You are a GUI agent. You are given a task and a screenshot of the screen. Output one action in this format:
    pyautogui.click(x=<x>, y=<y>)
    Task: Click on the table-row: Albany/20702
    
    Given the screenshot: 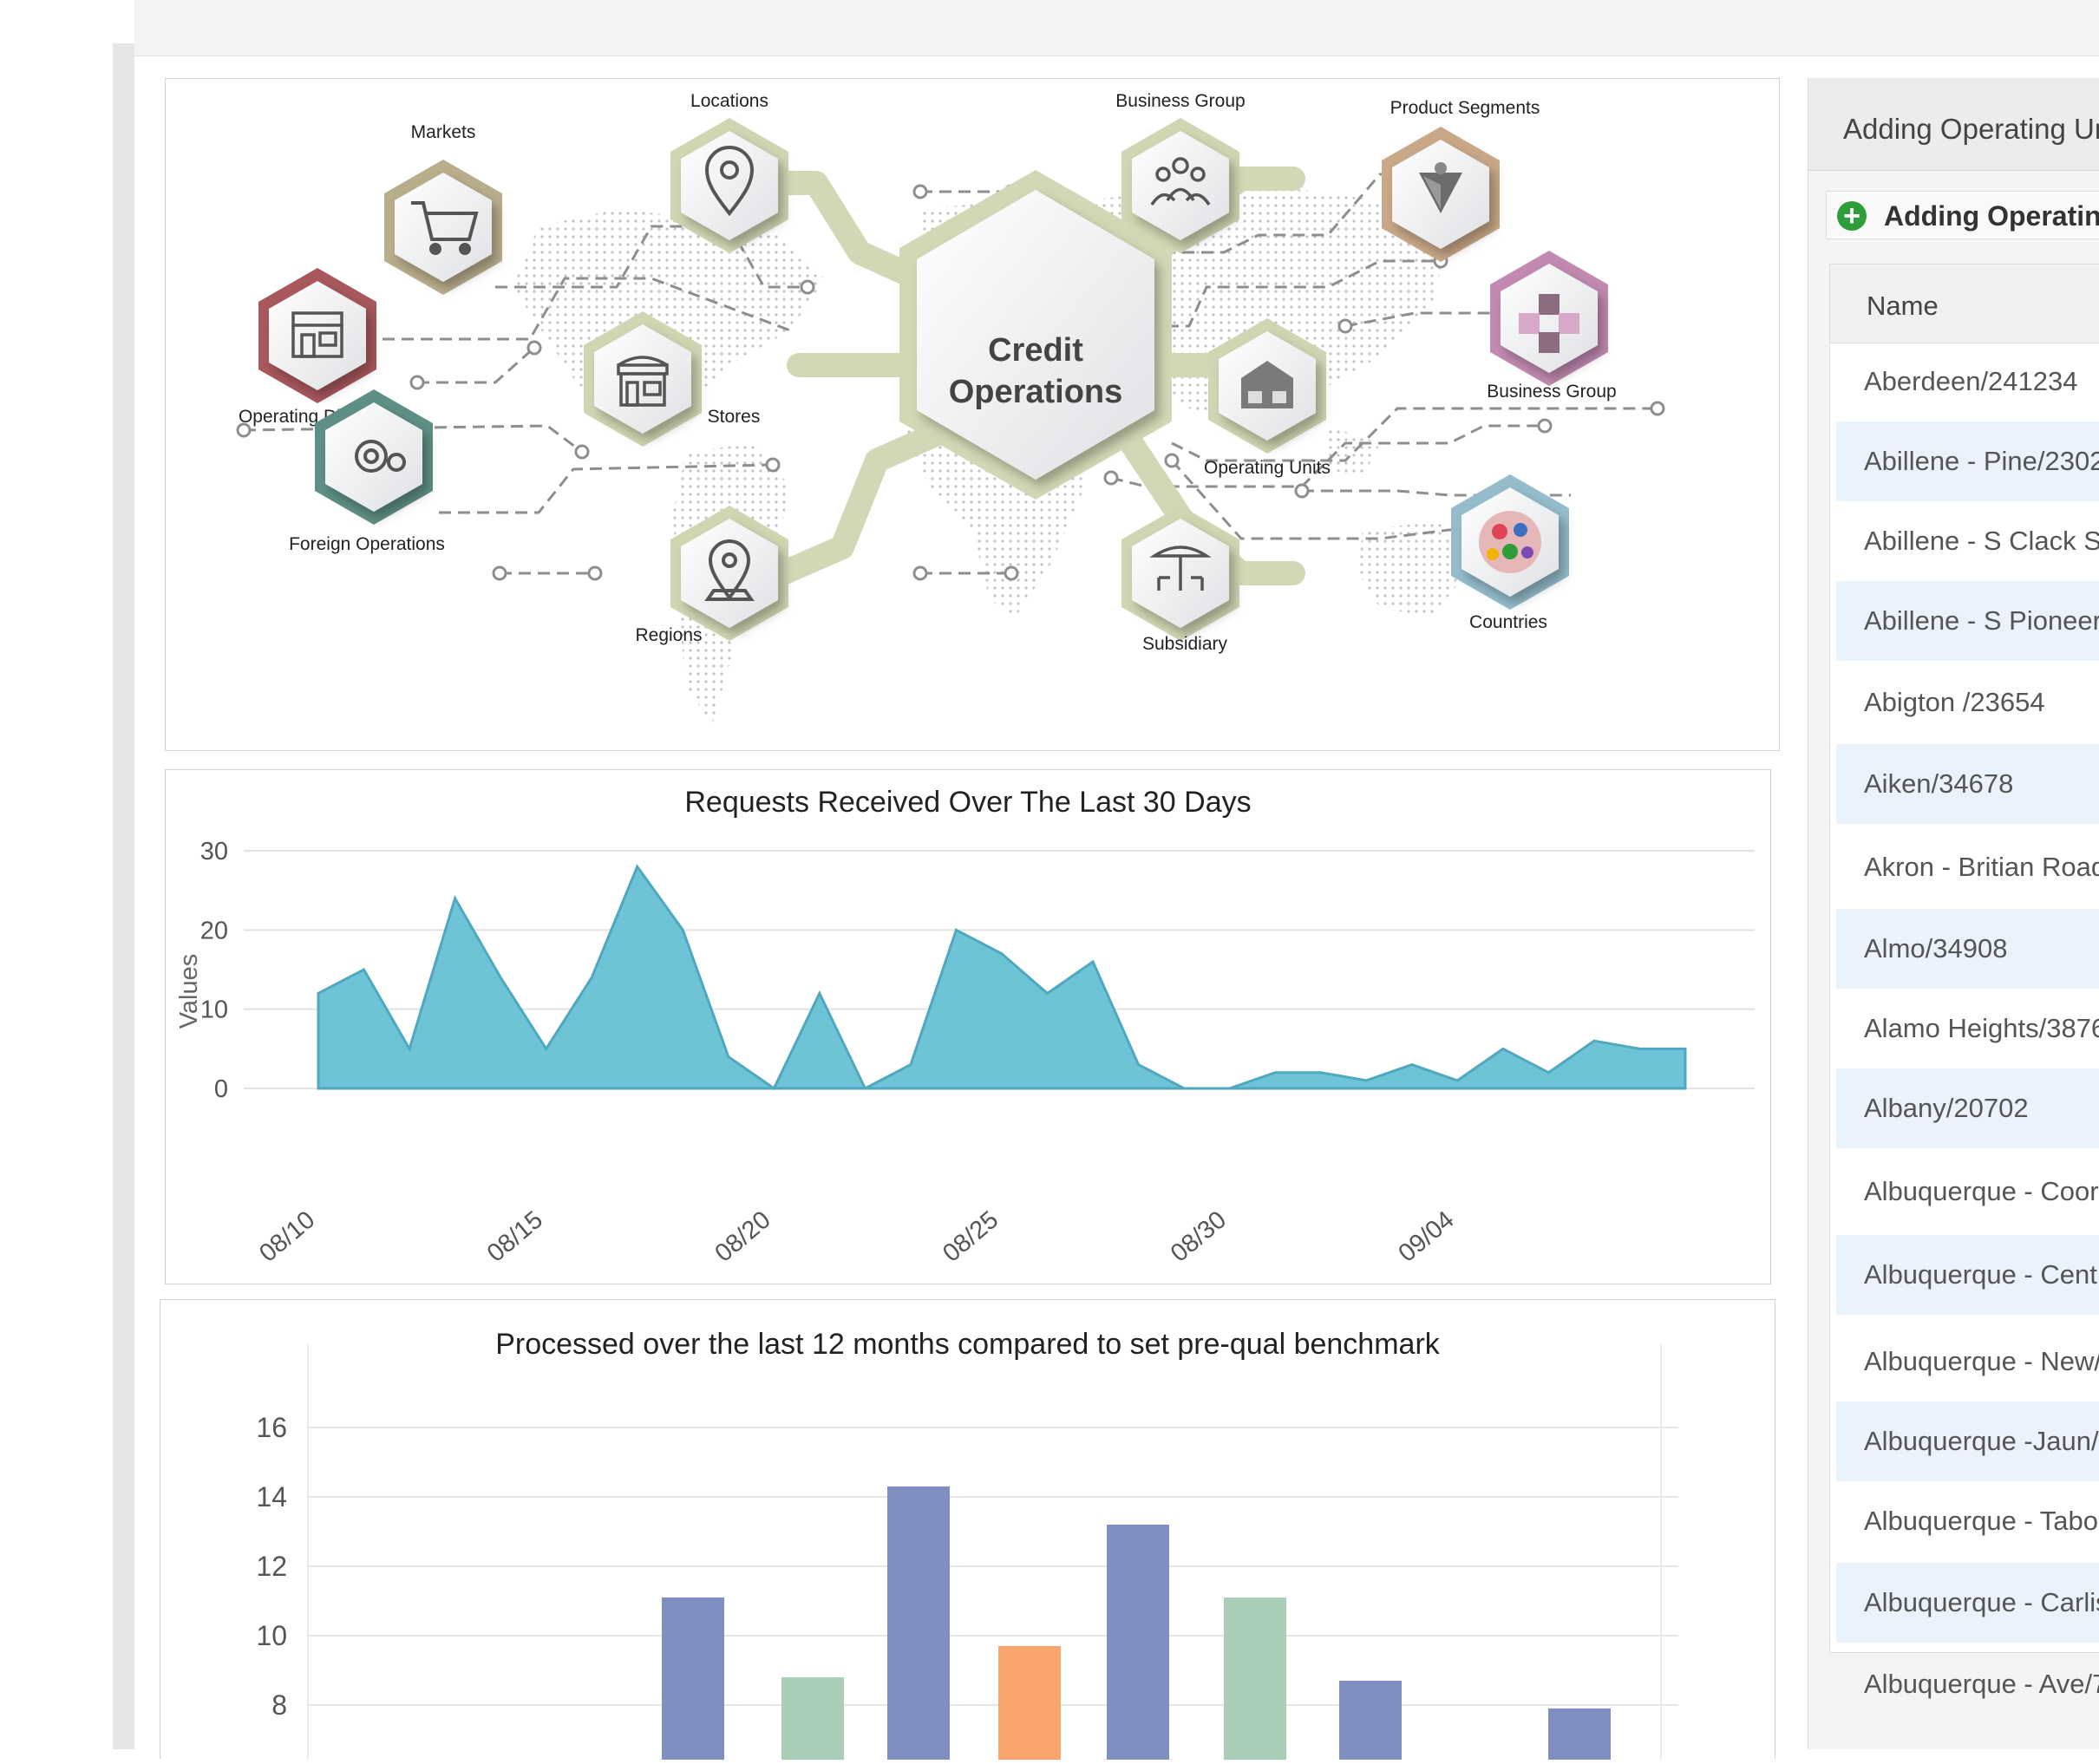 What is the action you would take?
    pyautogui.click(x=1967, y=1108)
    